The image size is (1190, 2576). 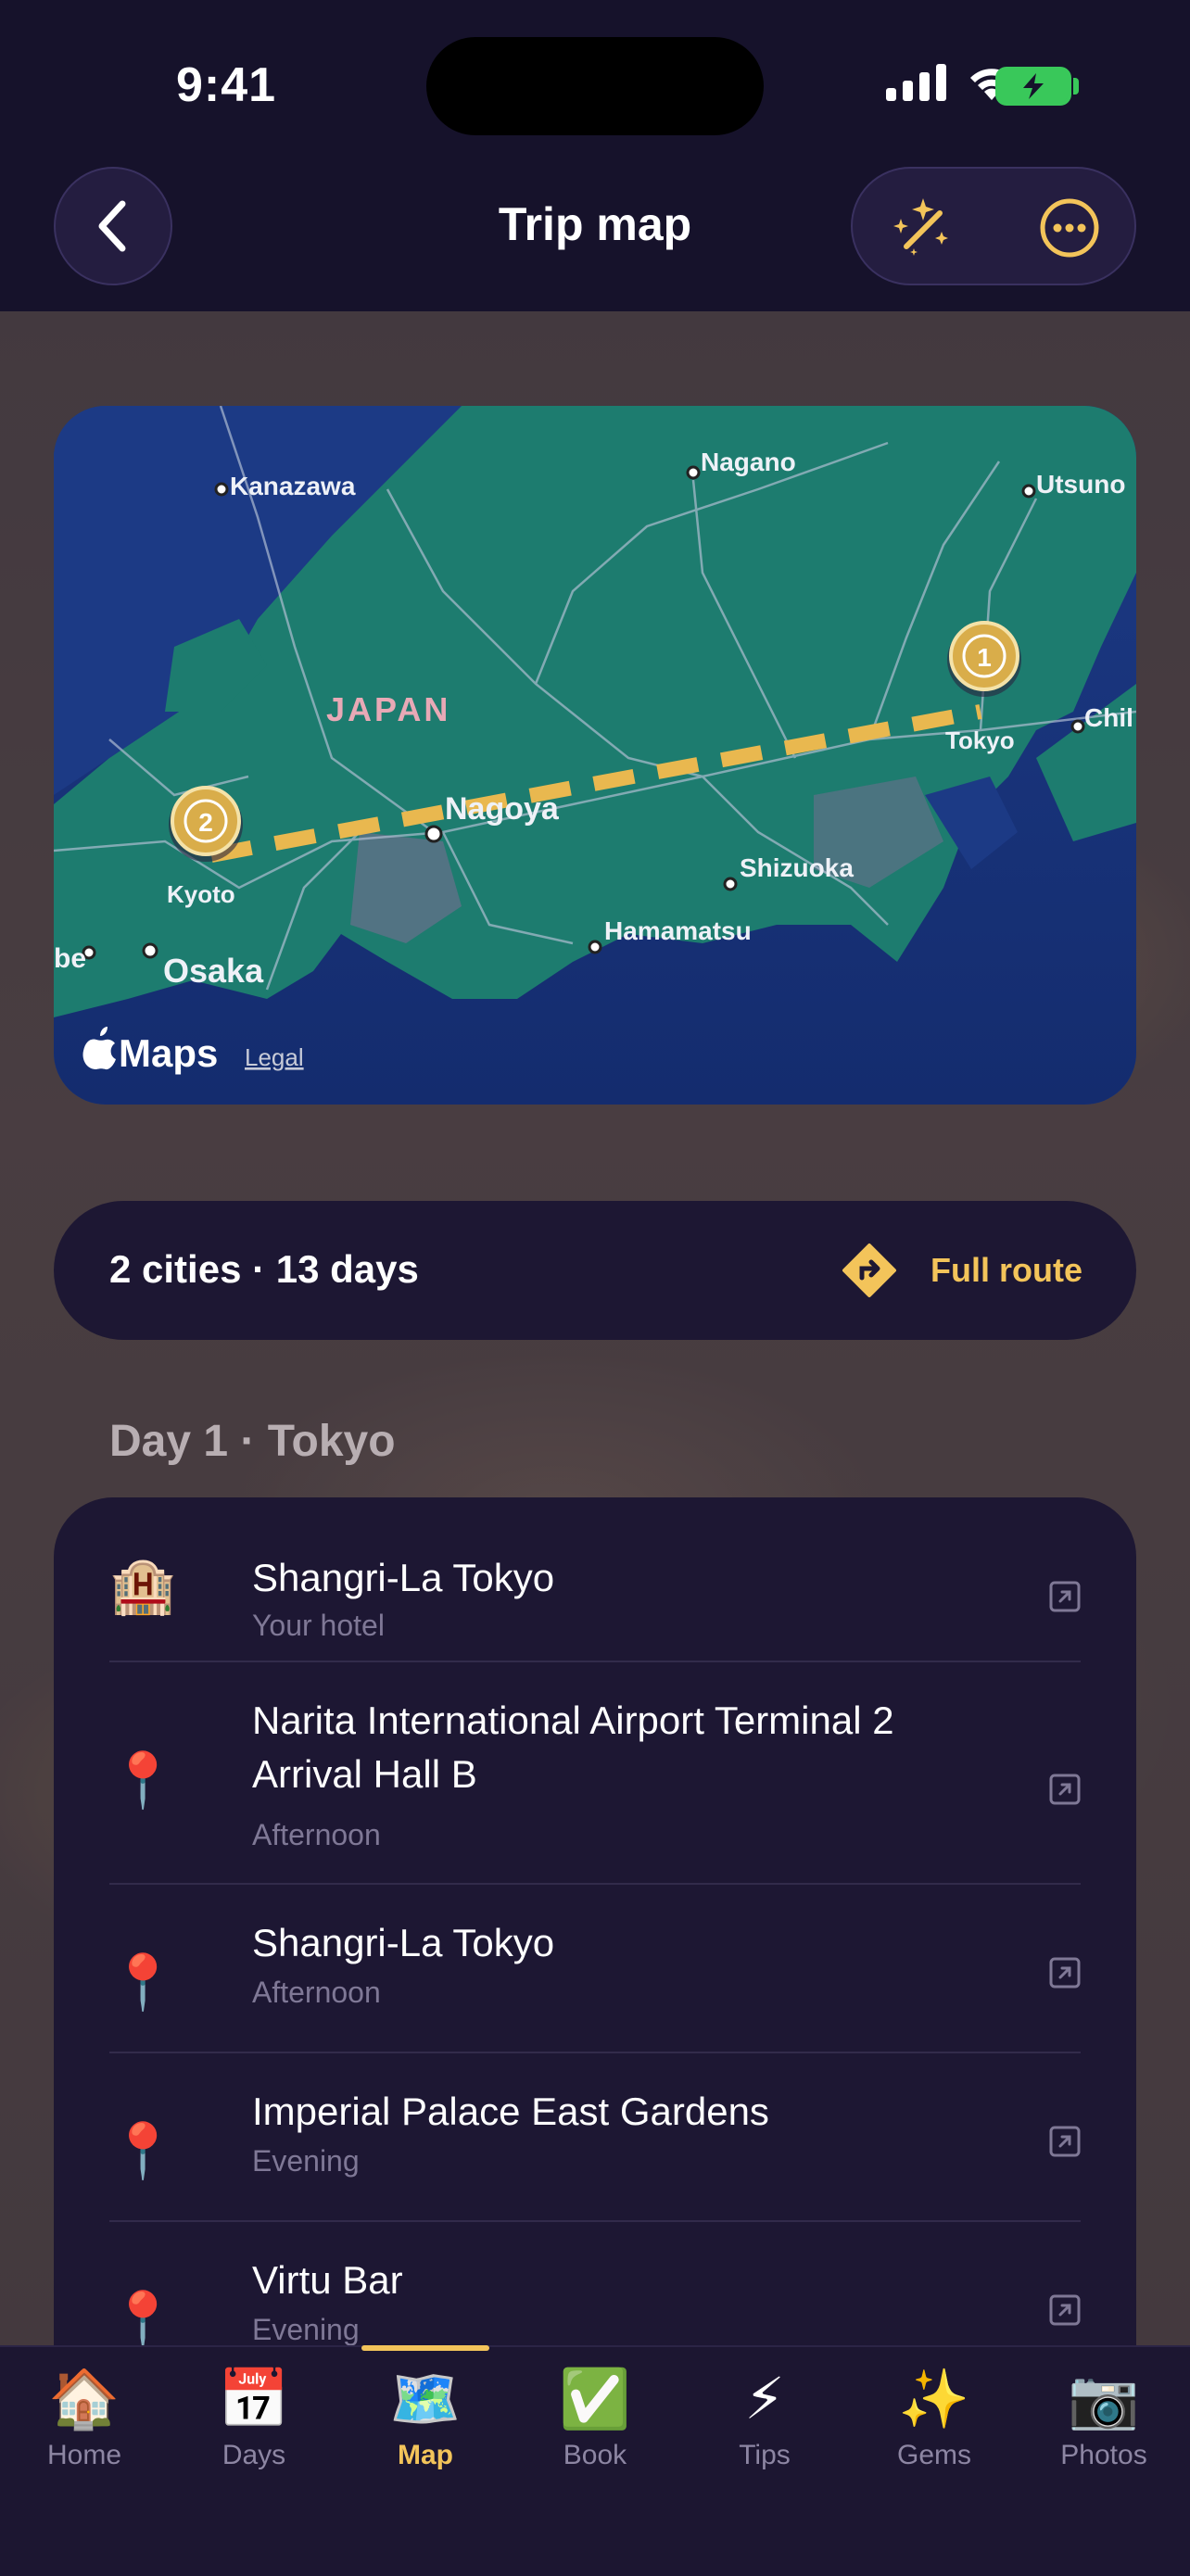 What do you see at coordinates (502, 809) in the screenshot?
I see `map-label-nagoya: Nagoya` at bounding box center [502, 809].